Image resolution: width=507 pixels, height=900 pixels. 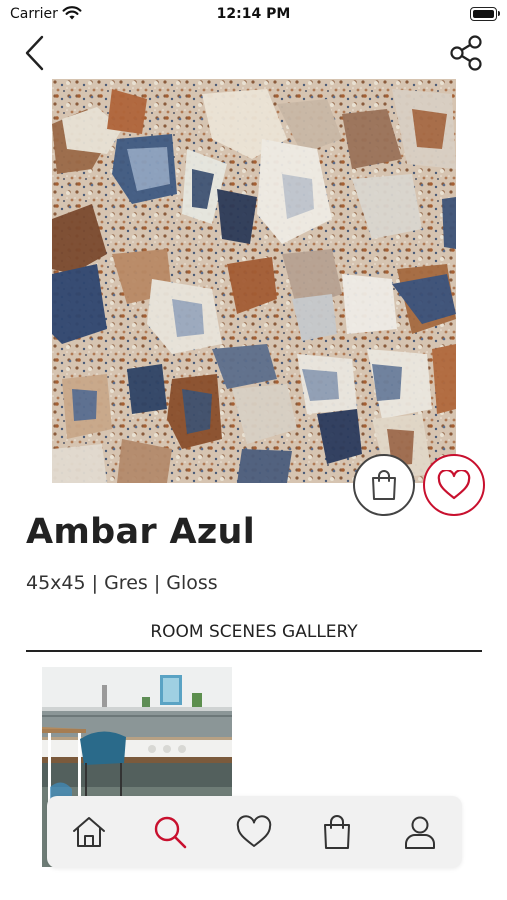 I want to click on bottom-tab-bar, so click(x=254, y=832).